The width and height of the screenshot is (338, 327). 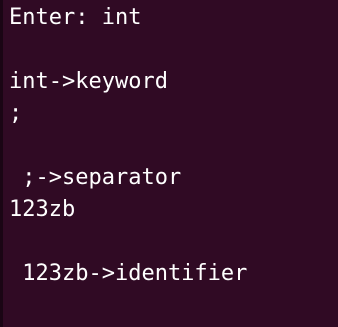 I want to click on terminal-line: 123zb, so click(x=42, y=209).